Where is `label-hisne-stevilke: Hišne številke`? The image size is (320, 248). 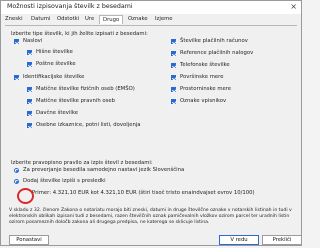
label-hisne-stevilke: Hišne številke is located at coordinates (54, 52).